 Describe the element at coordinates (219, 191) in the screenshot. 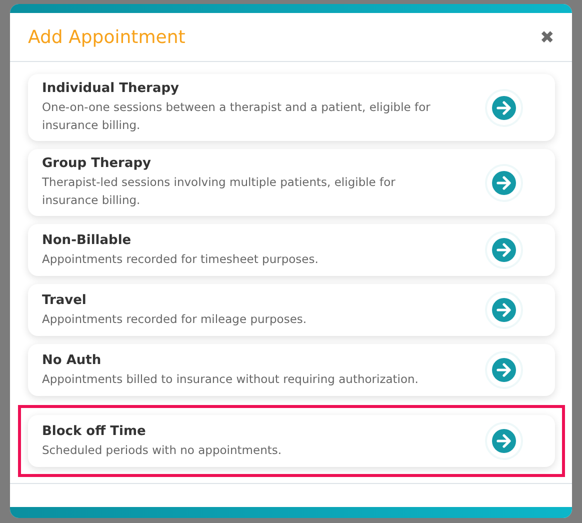

I see `option-description: Therapist-led sessions involving multiple patients, eligible for insurance billing.` at that location.